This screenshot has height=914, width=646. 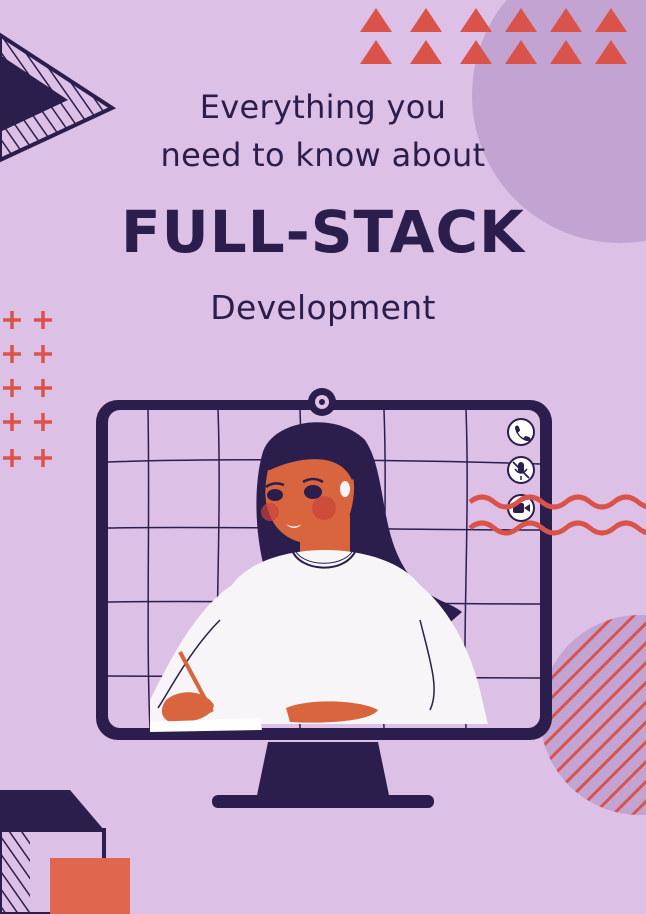 I want to click on decor-plus-grid, so click(x=27, y=389).